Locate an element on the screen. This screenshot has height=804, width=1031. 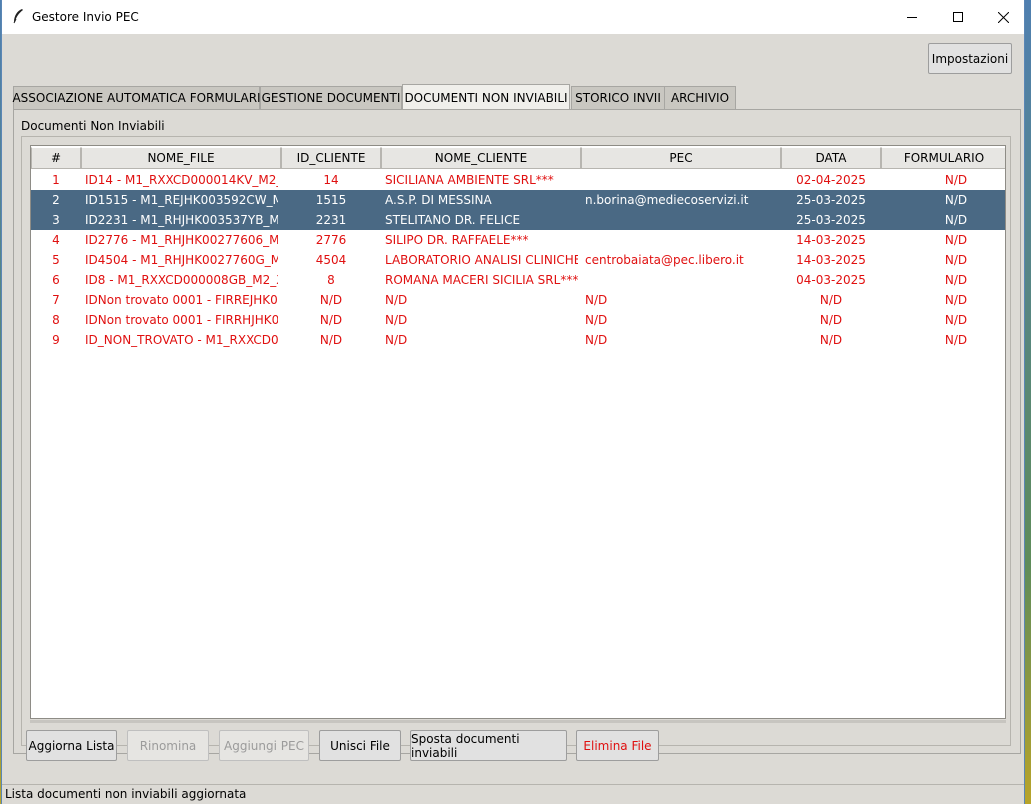
cell-nome-file: IDNon trovato 0001 - FIRRHJHK00432 is located at coordinates (181, 320).